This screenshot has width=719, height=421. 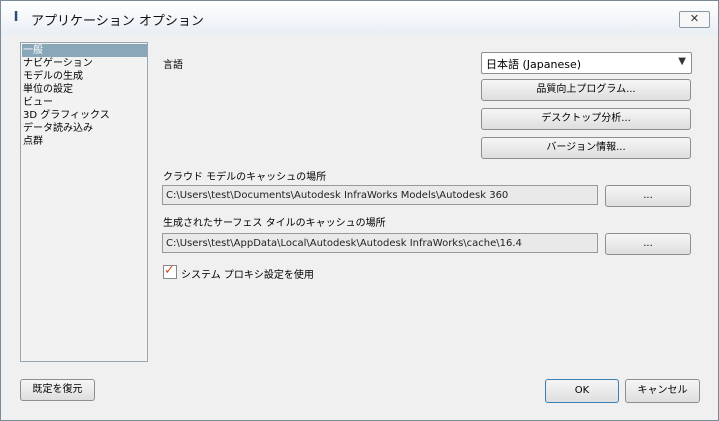 What do you see at coordinates (534, 64) in the screenshot?
I see `language-value: 日本語 (Japanese)` at bounding box center [534, 64].